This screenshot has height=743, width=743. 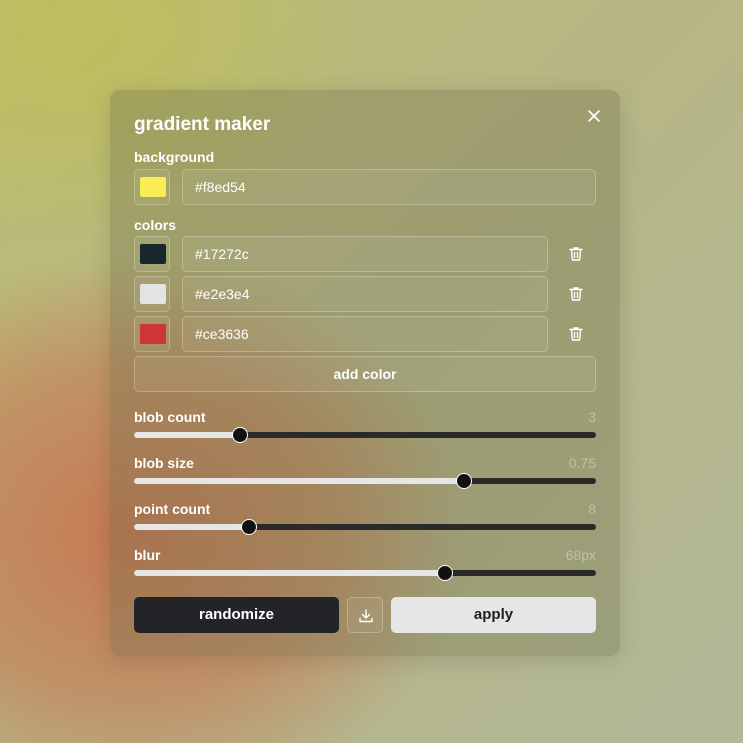 I want to click on blur-slider, so click(x=365, y=573).